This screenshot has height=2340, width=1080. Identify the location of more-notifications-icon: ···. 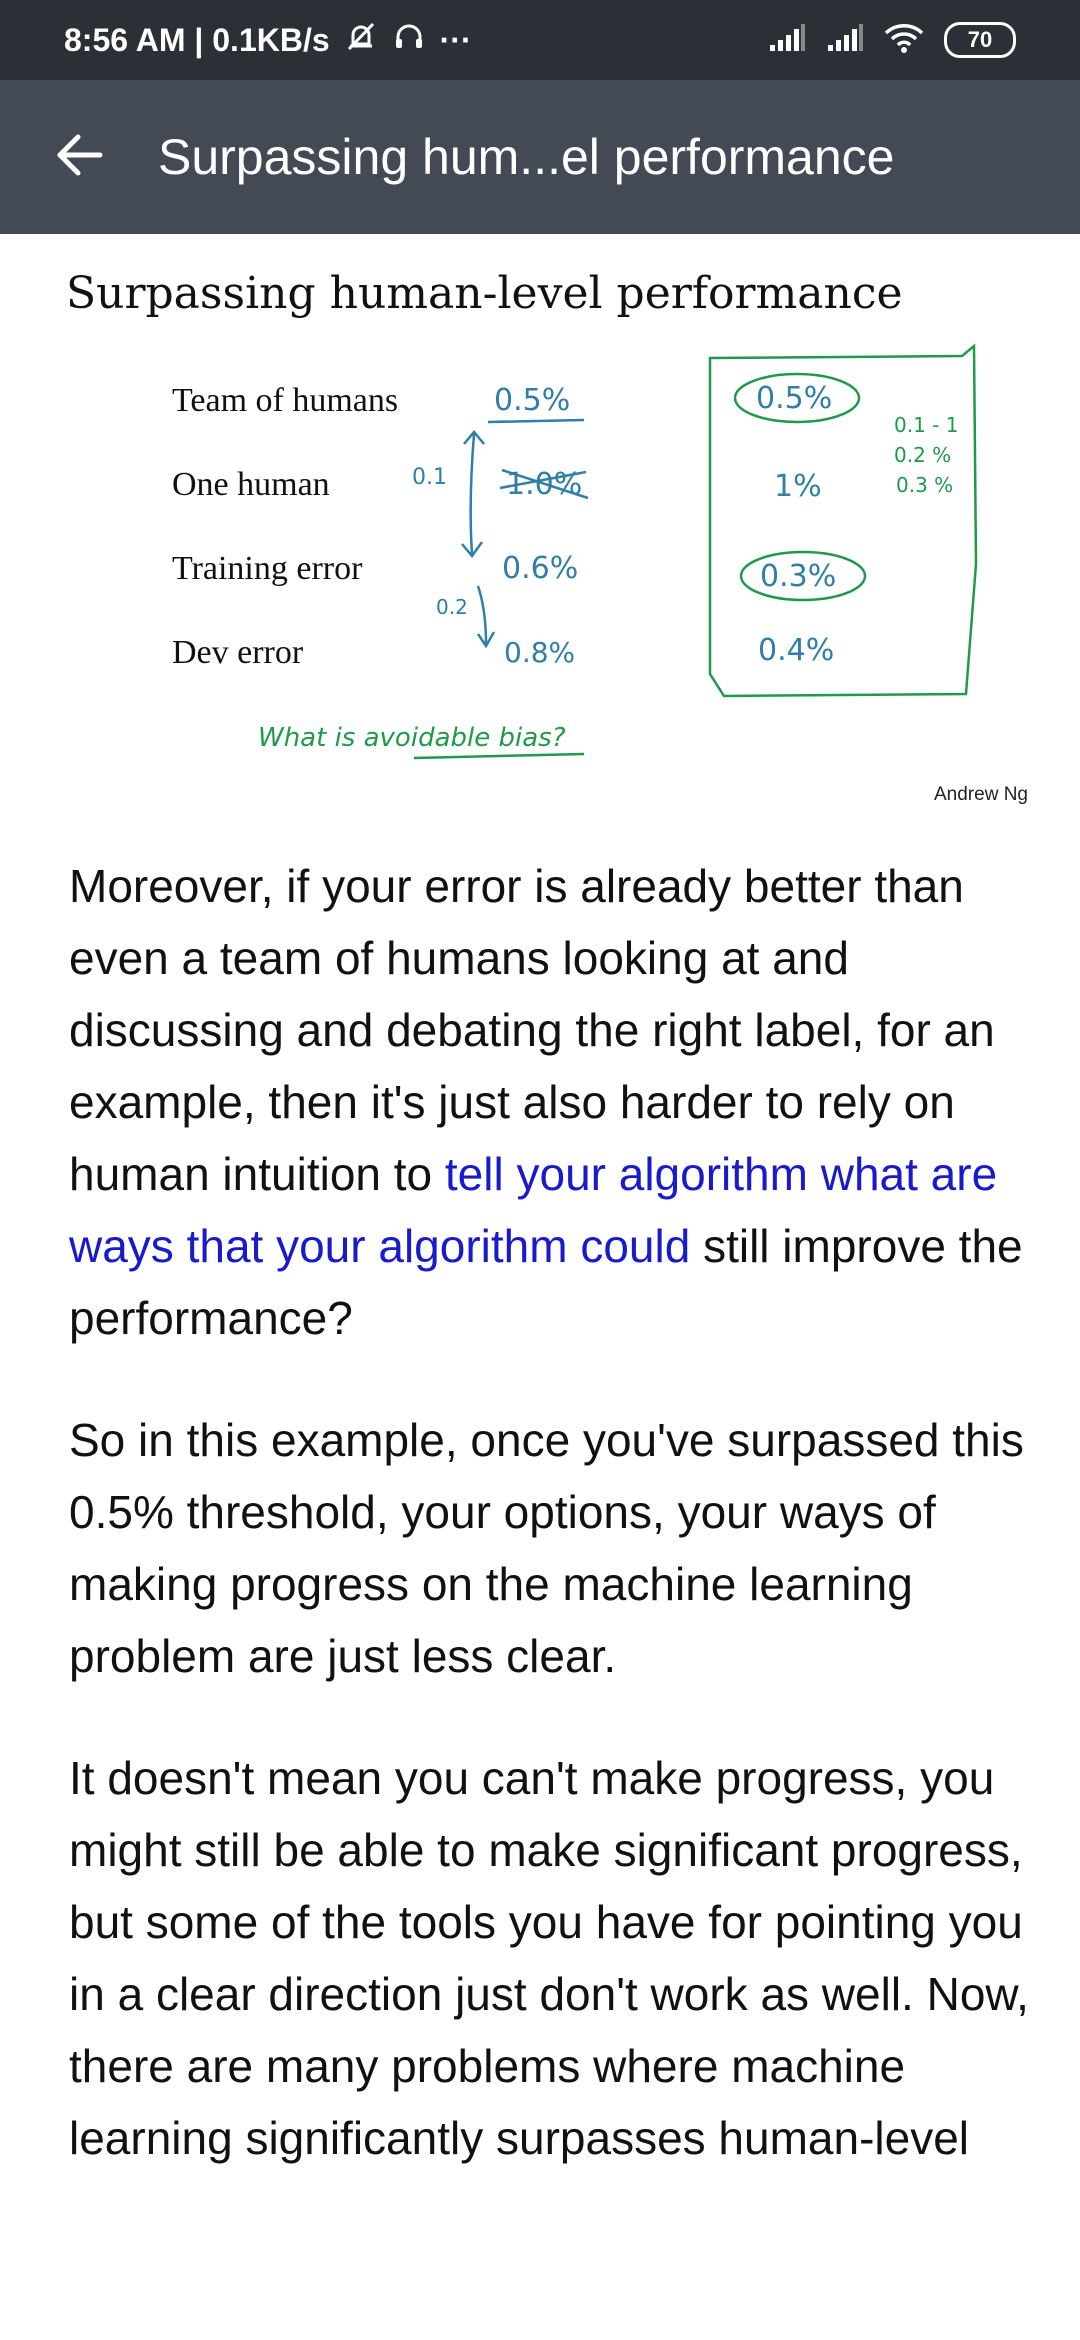
(455, 39).